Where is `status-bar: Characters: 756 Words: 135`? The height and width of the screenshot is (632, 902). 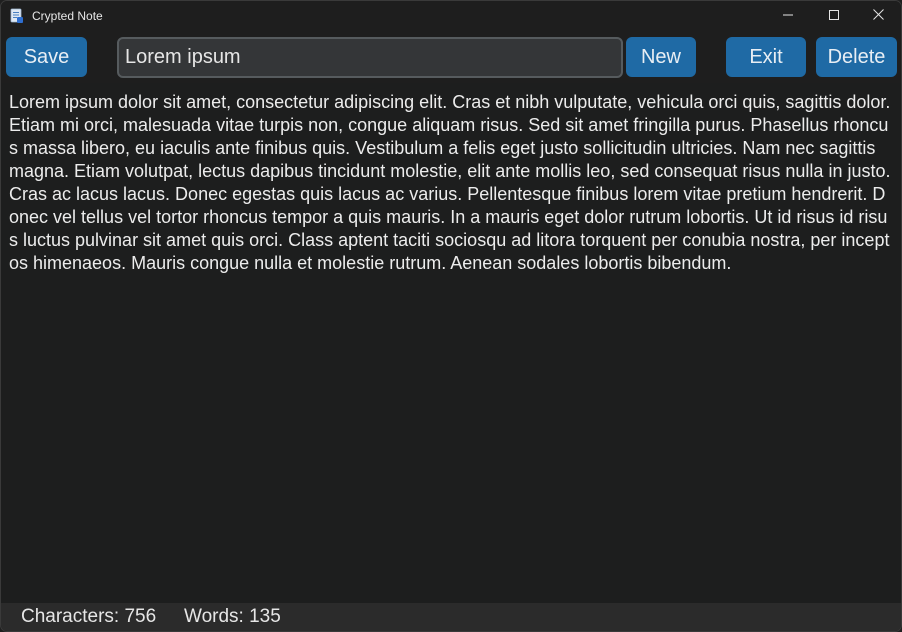
status-bar: Characters: 756 Words: 135 is located at coordinates (451, 617).